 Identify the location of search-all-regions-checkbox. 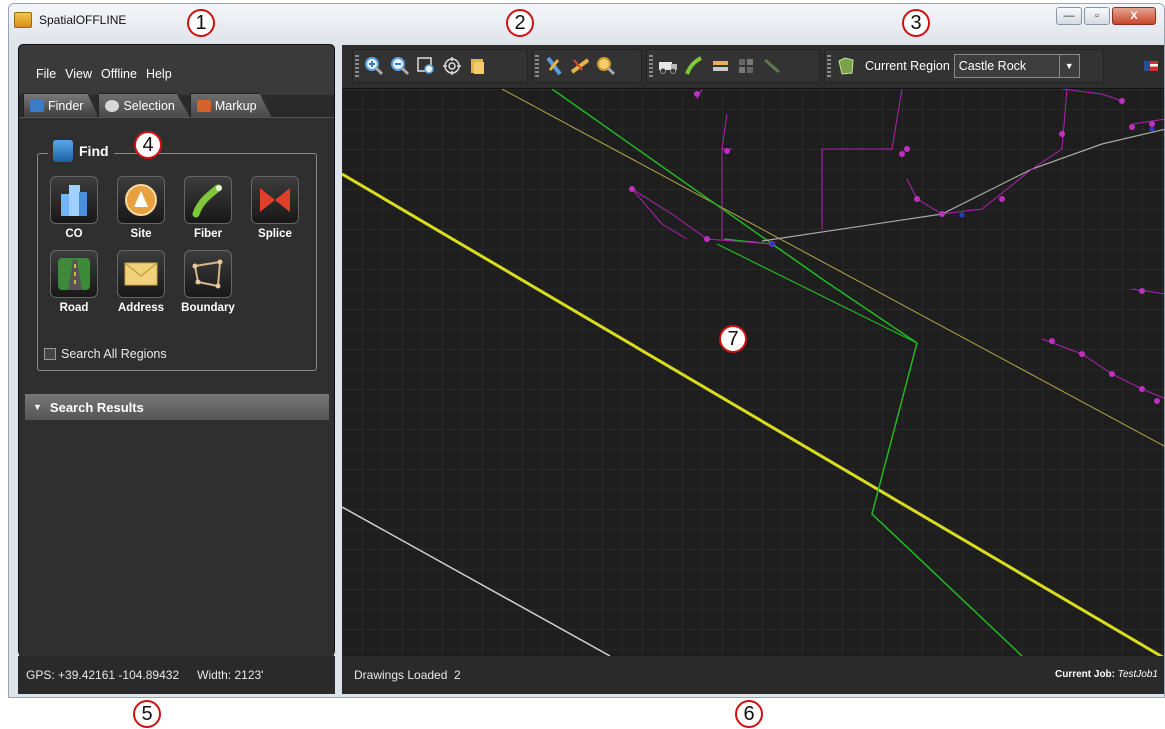
(50, 354).